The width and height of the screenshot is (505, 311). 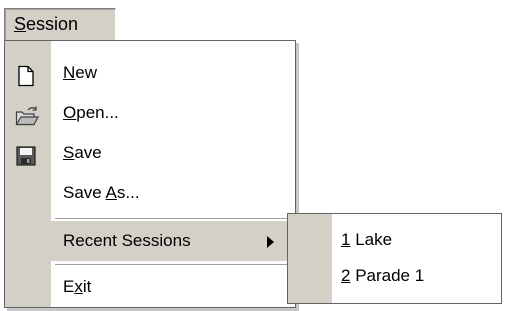 I want to click on menu-item-new: New, so click(x=150, y=73).